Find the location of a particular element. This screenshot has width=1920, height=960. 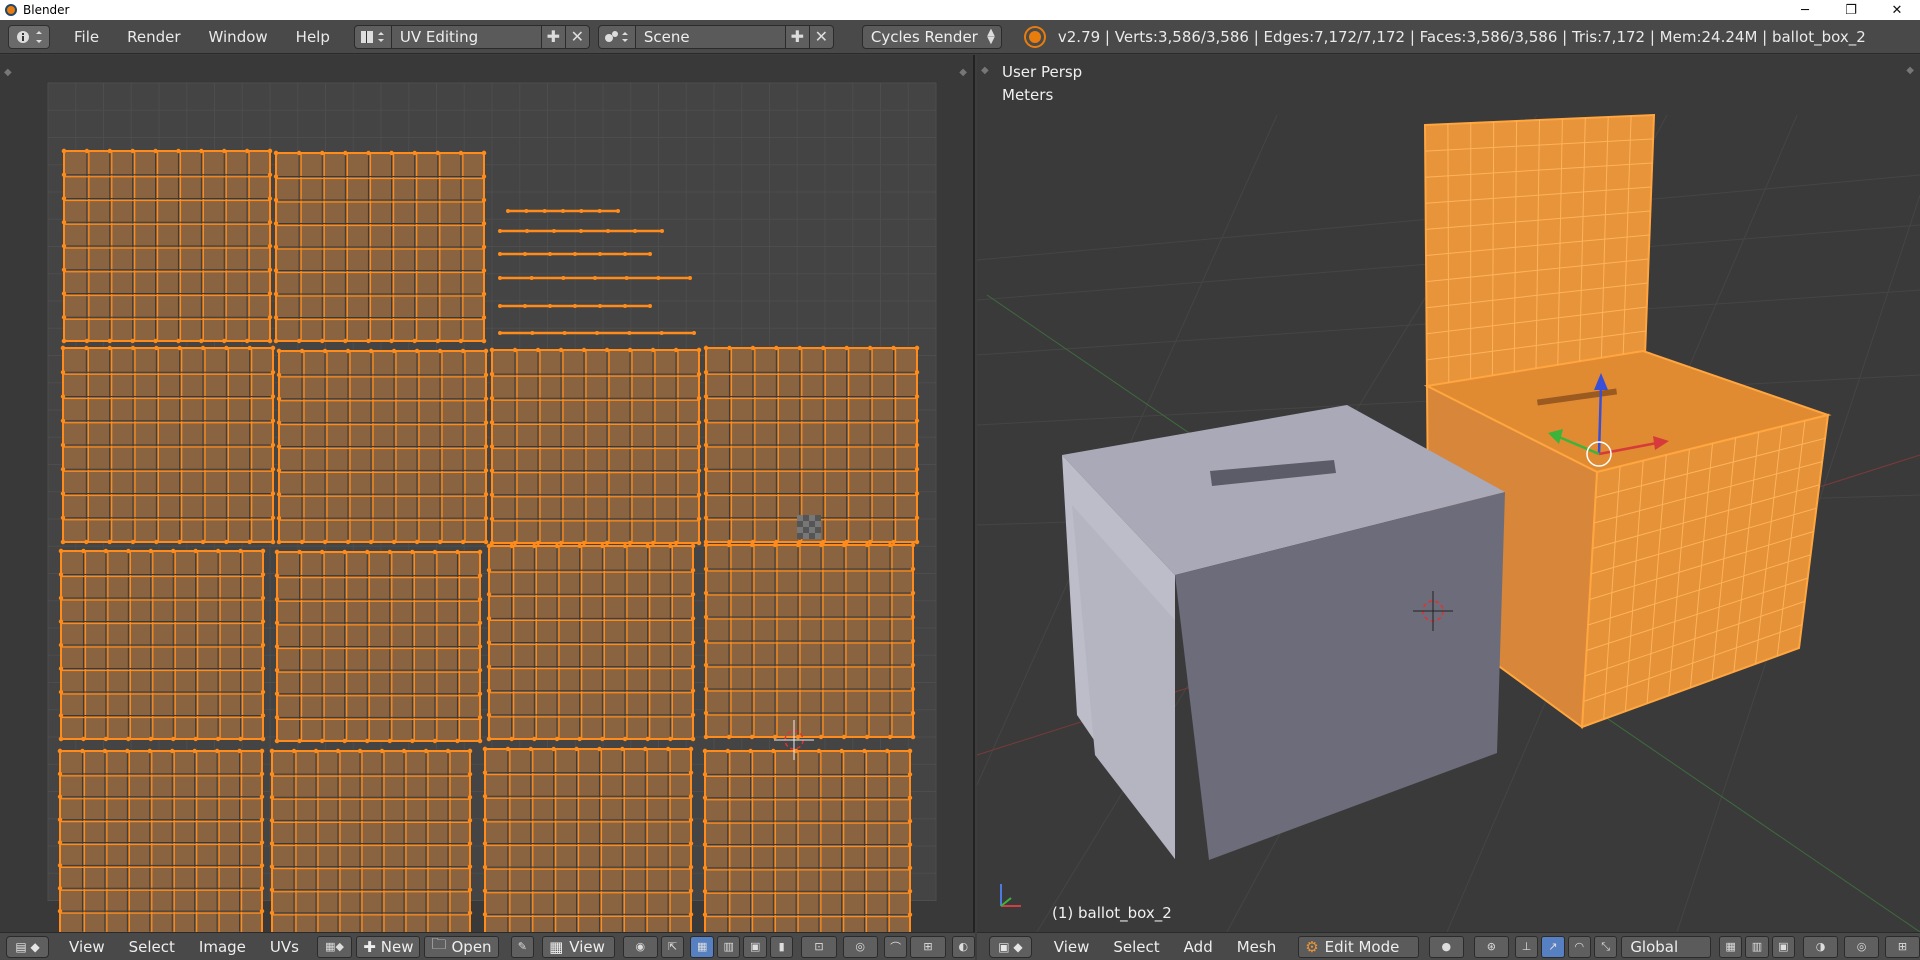

manipulator-toggle: ⊥ is located at coordinates (1526, 946).